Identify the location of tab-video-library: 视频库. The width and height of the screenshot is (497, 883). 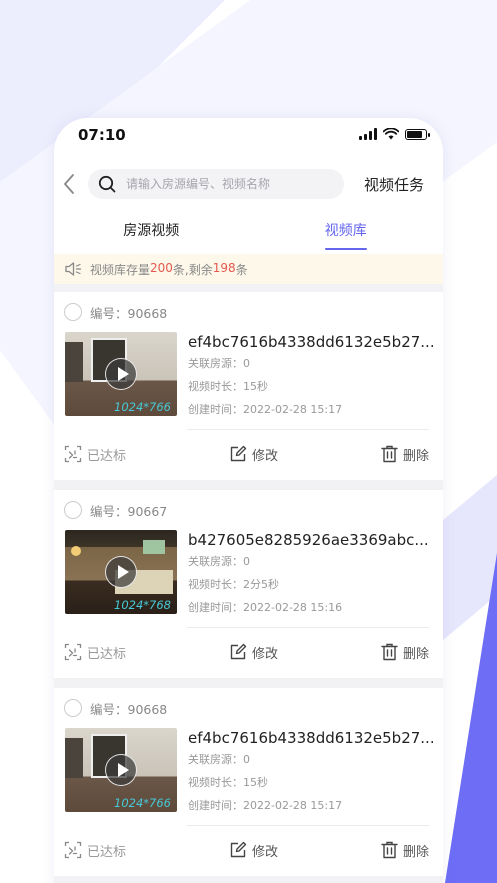
(346, 232).